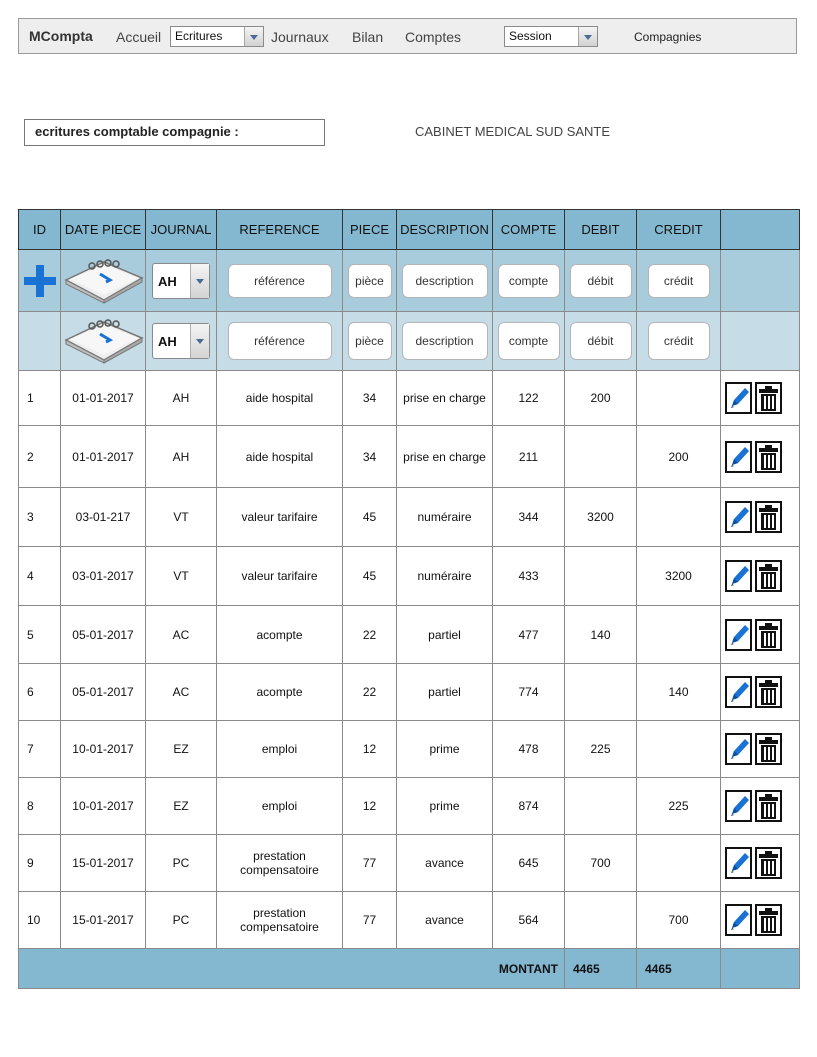  I want to click on row-piece: 12, so click(369, 806).